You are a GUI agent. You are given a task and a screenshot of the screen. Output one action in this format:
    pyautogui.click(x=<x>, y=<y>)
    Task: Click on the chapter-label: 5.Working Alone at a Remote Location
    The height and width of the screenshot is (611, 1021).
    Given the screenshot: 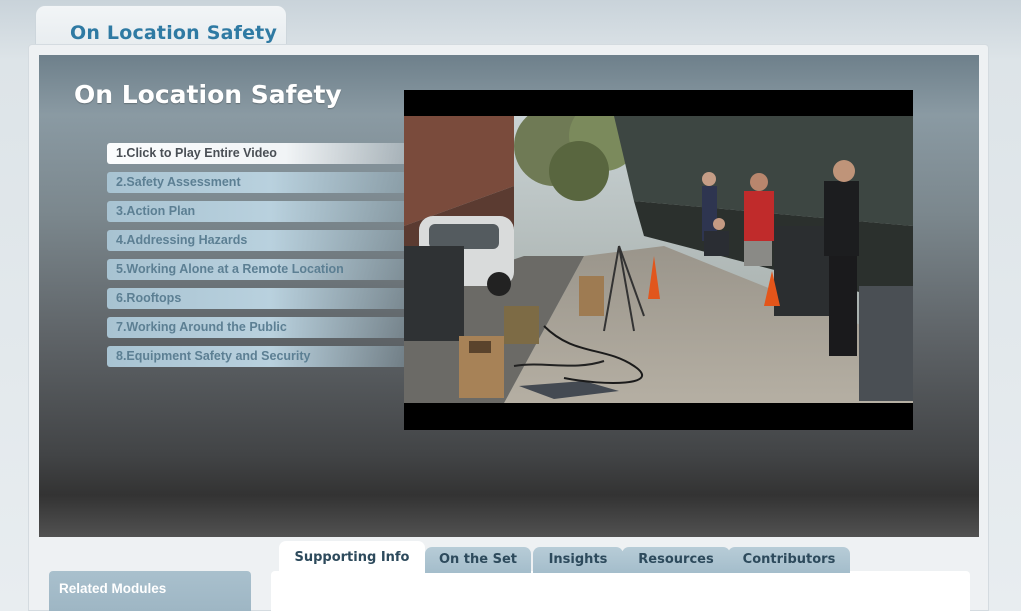 What is the action you would take?
    pyautogui.click(x=230, y=269)
    